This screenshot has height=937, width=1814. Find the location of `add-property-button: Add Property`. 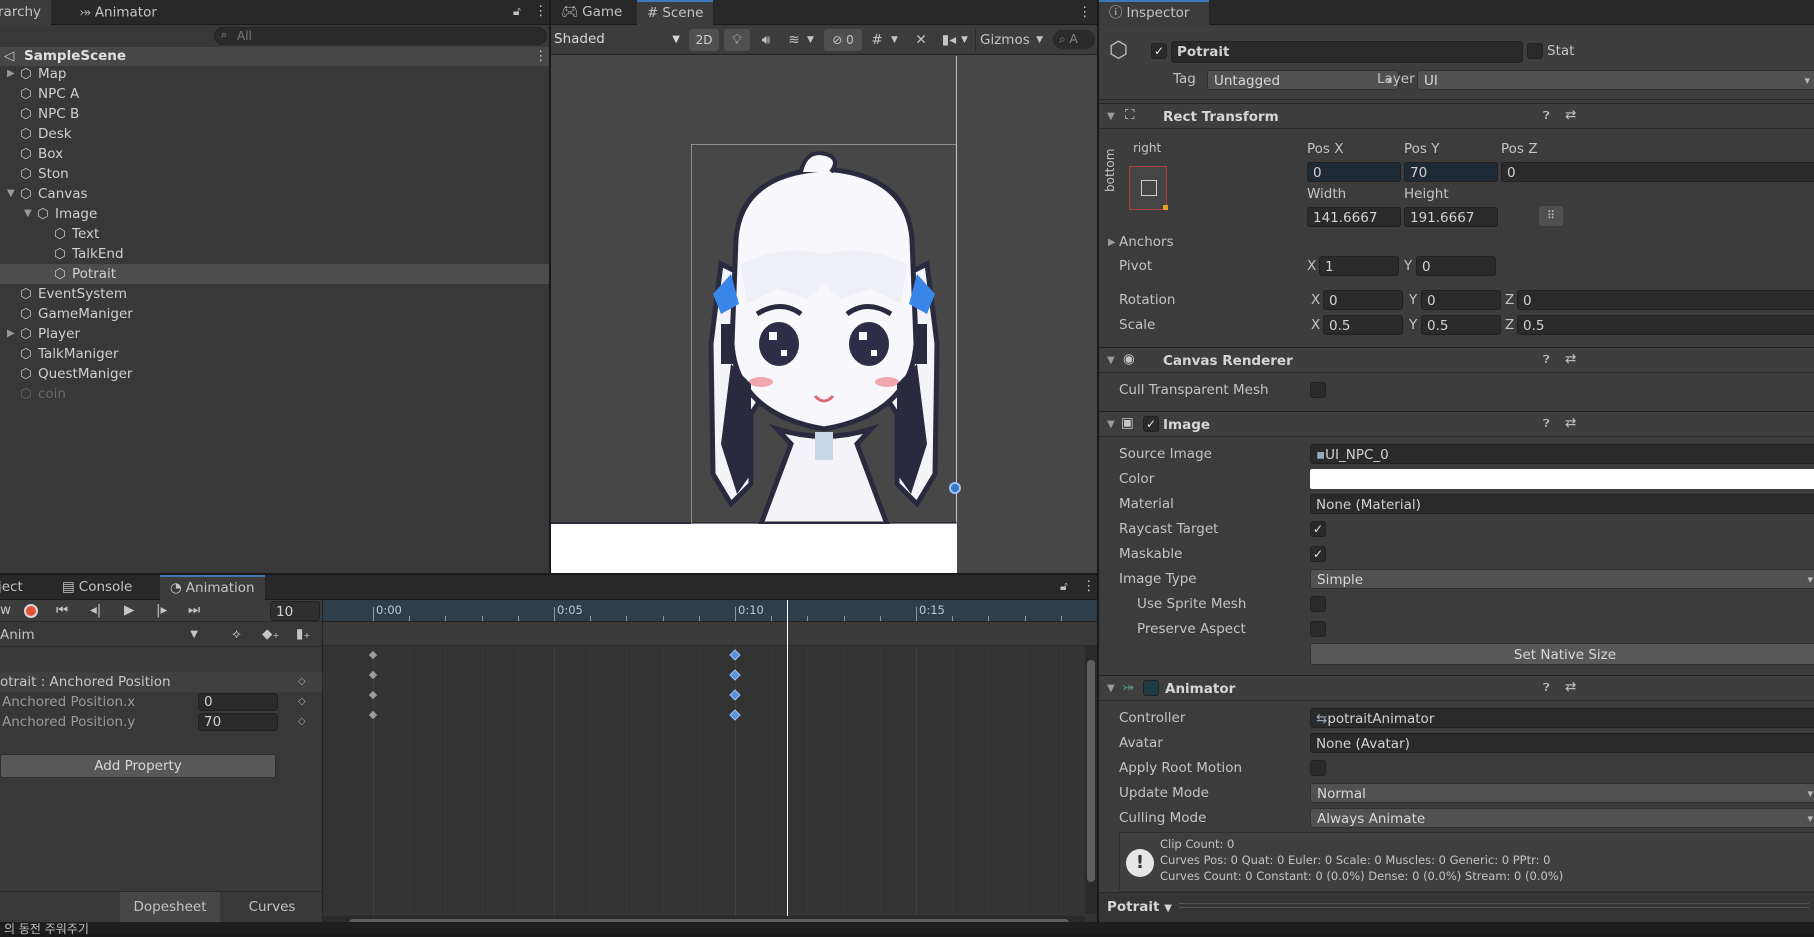

add-property-button: Add Property is located at coordinates (138, 766).